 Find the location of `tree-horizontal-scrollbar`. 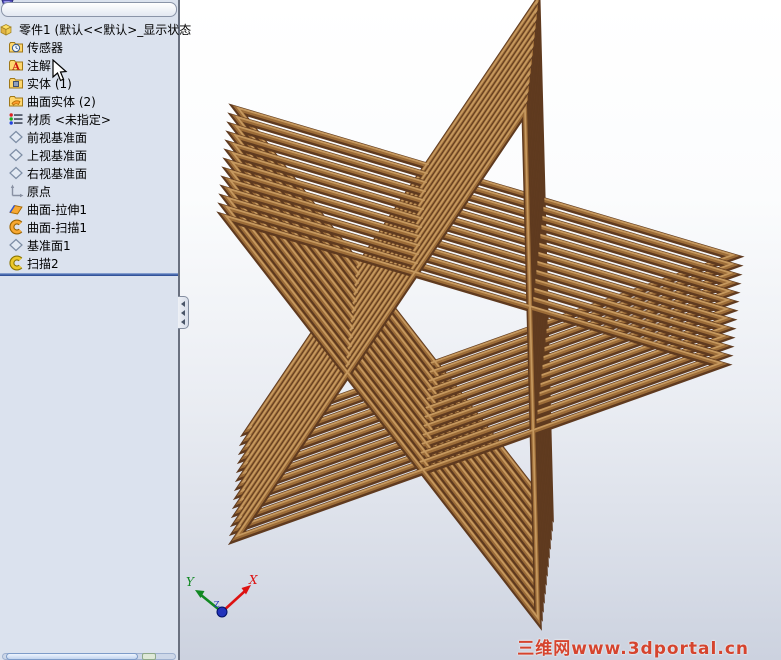

tree-horizontal-scrollbar is located at coordinates (89, 656).